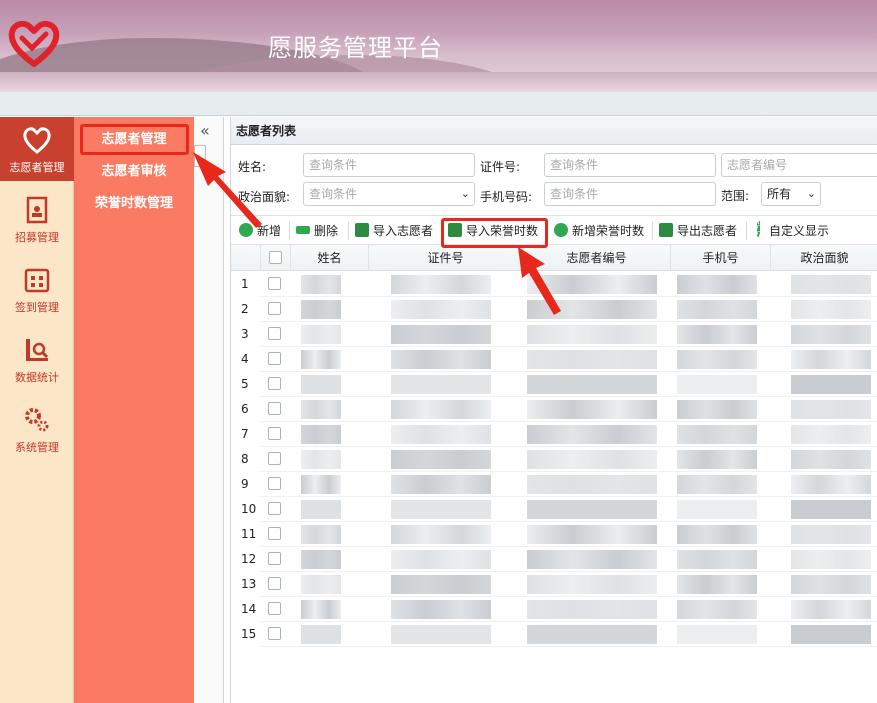  I want to click on id-number-input: 查询条件, so click(630, 165).